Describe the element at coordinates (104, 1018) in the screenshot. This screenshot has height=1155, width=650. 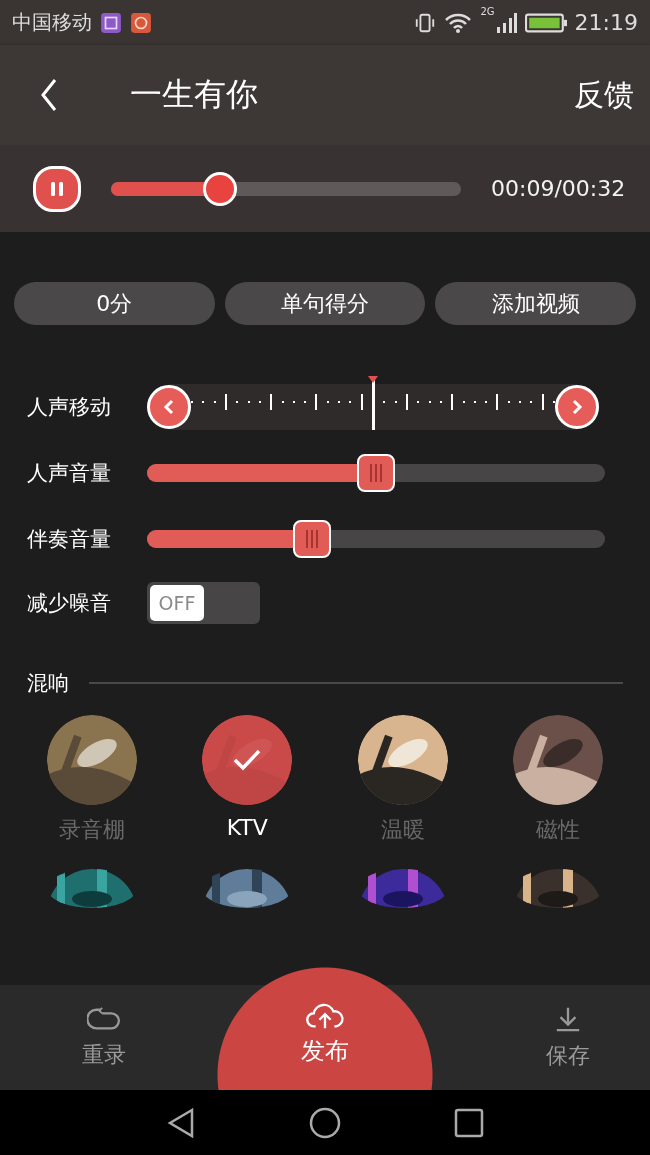
I see `loop-arrow-icon` at that location.